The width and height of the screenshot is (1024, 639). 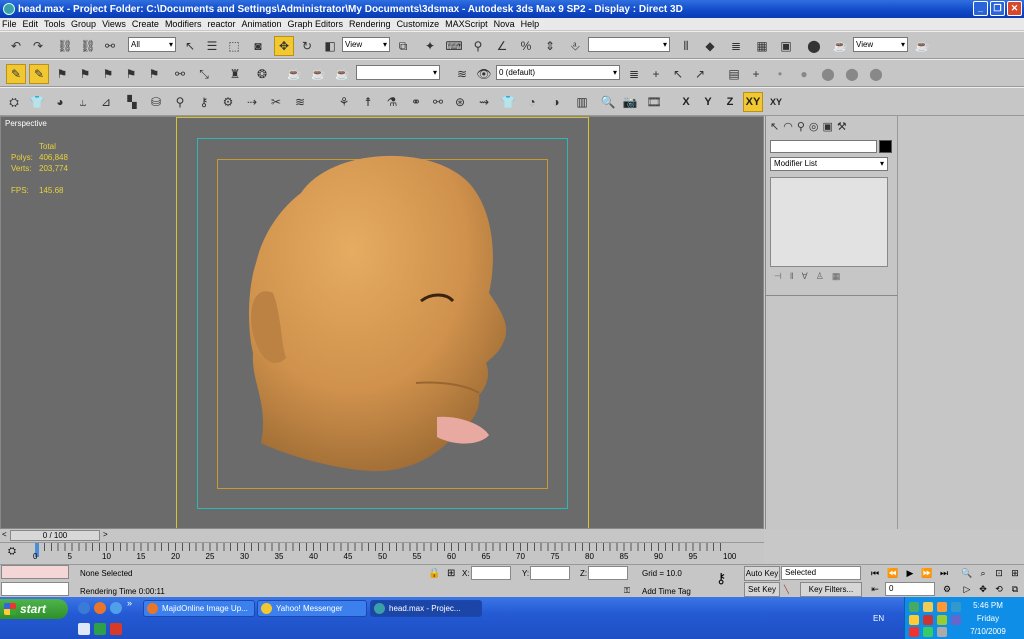 I want to click on rigid-body-icon: ⛭, so click(x=14, y=102).